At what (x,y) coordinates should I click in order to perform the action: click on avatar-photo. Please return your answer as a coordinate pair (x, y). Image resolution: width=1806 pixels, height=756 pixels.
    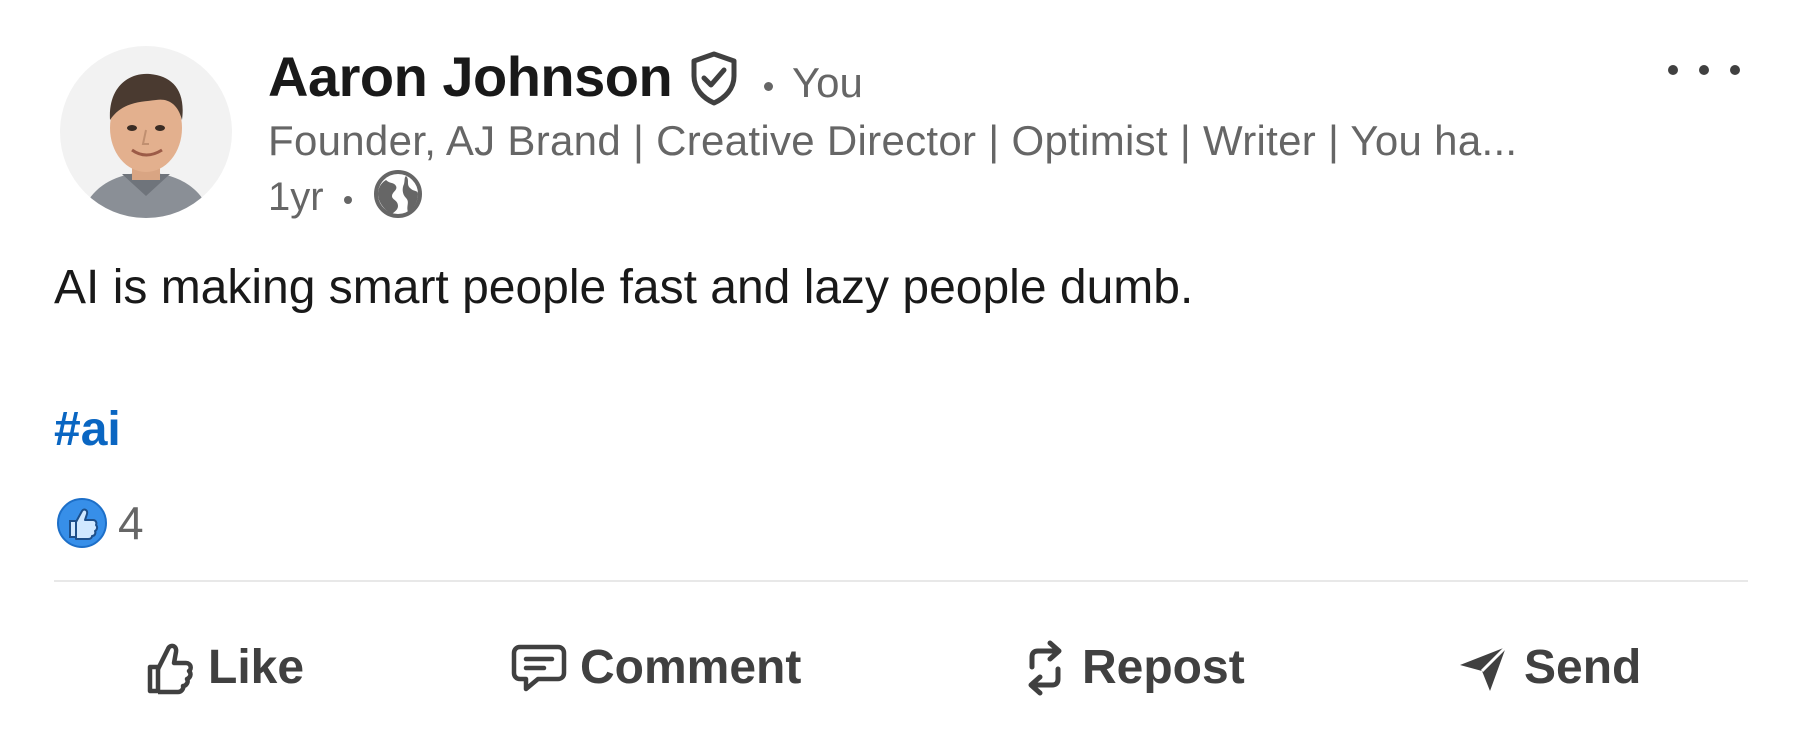
    Looking at the image, I should click on (146, 132).